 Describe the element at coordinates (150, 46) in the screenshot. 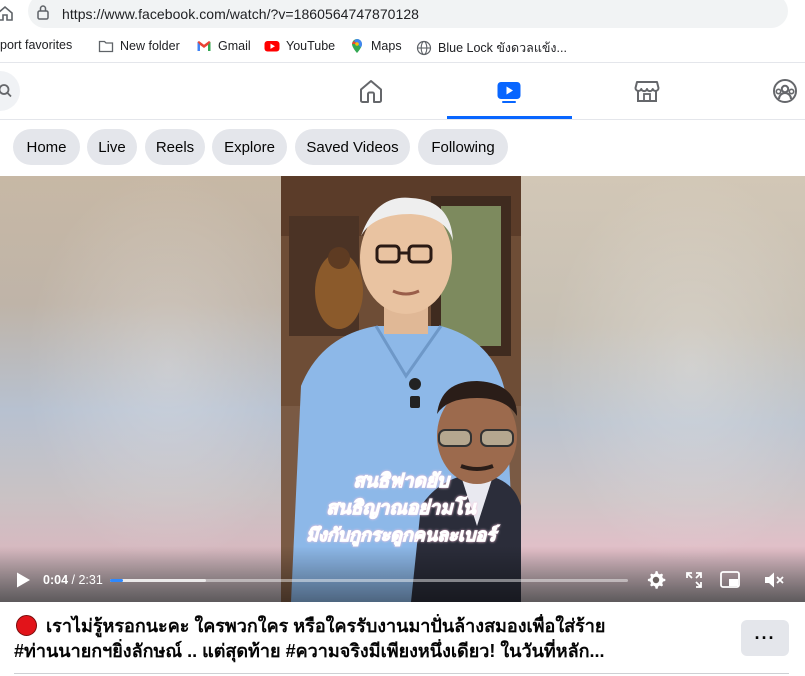

I see `bookmark-label: New folder` at that location.